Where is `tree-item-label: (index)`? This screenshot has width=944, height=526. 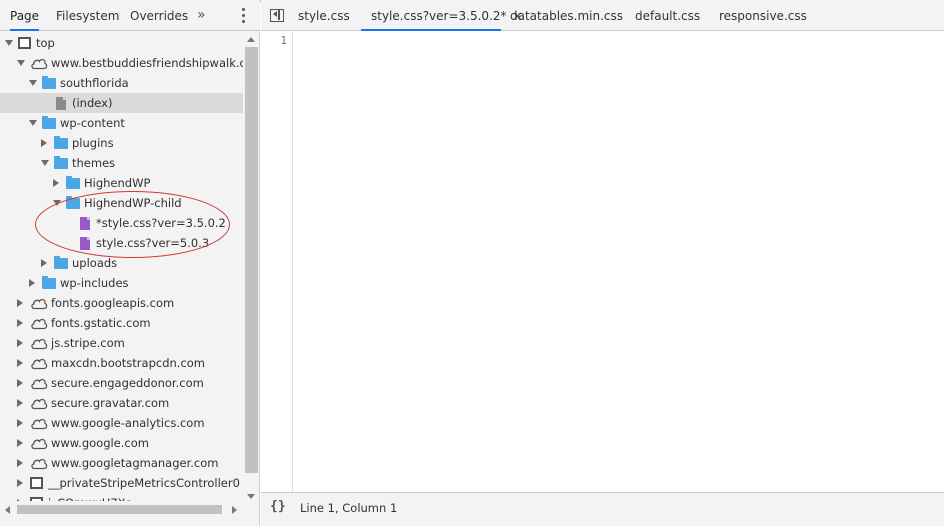 tree-item-label: (index) is located at coordinates (92, 103).